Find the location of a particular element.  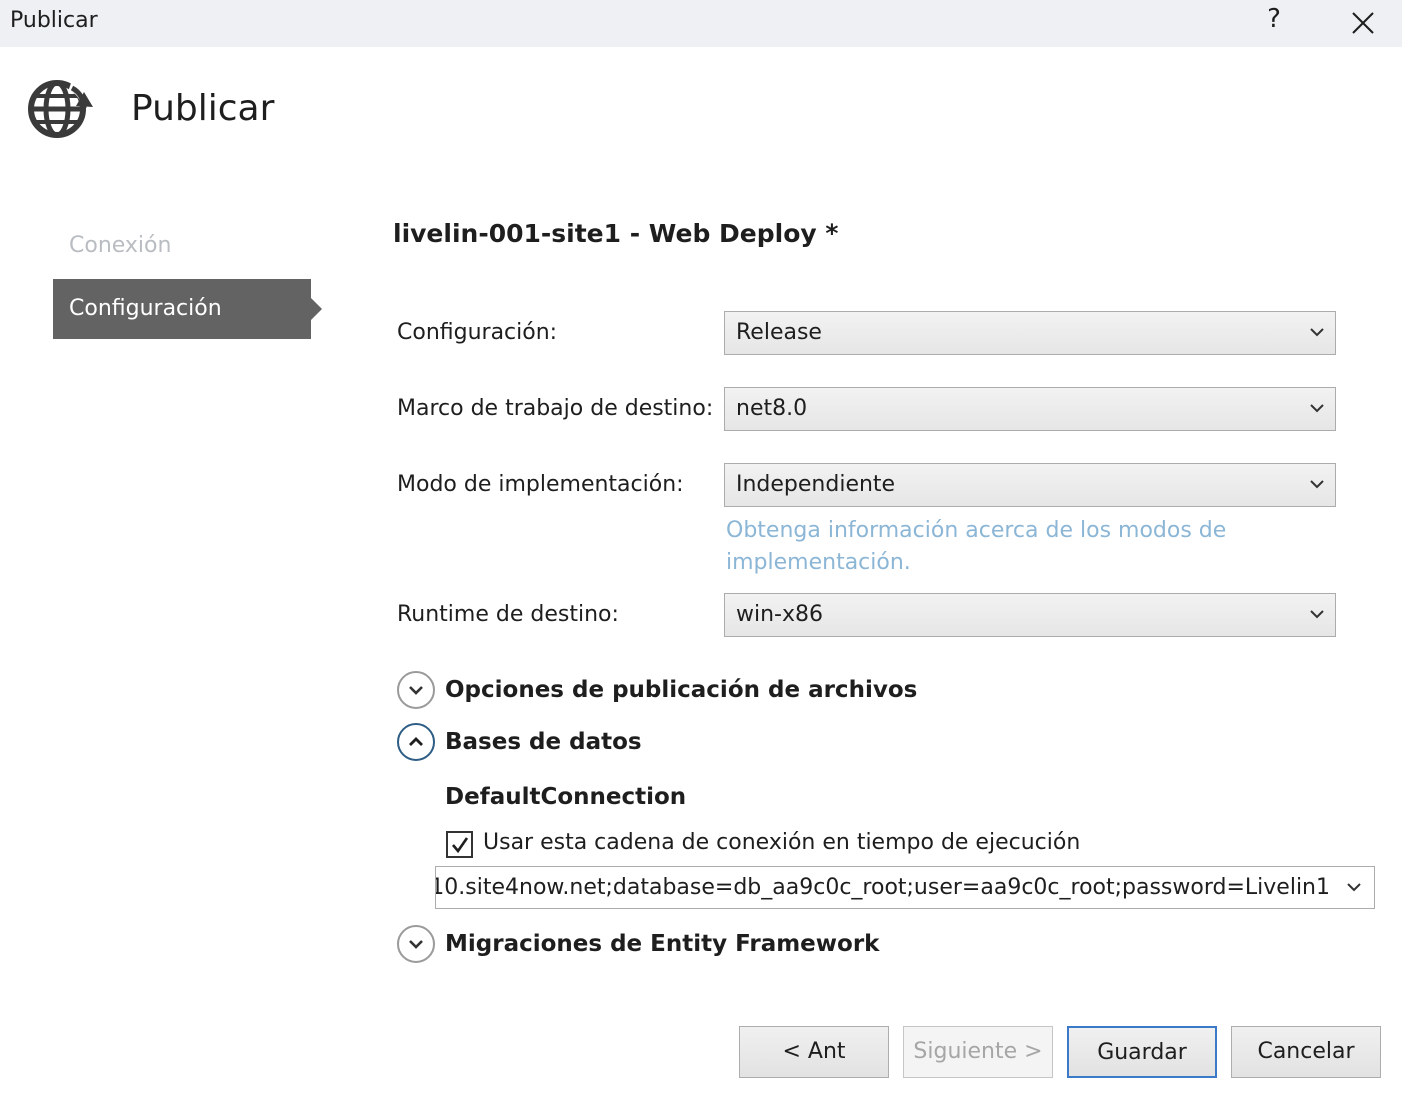

databases-toggle is located at coordinates (416, 742).